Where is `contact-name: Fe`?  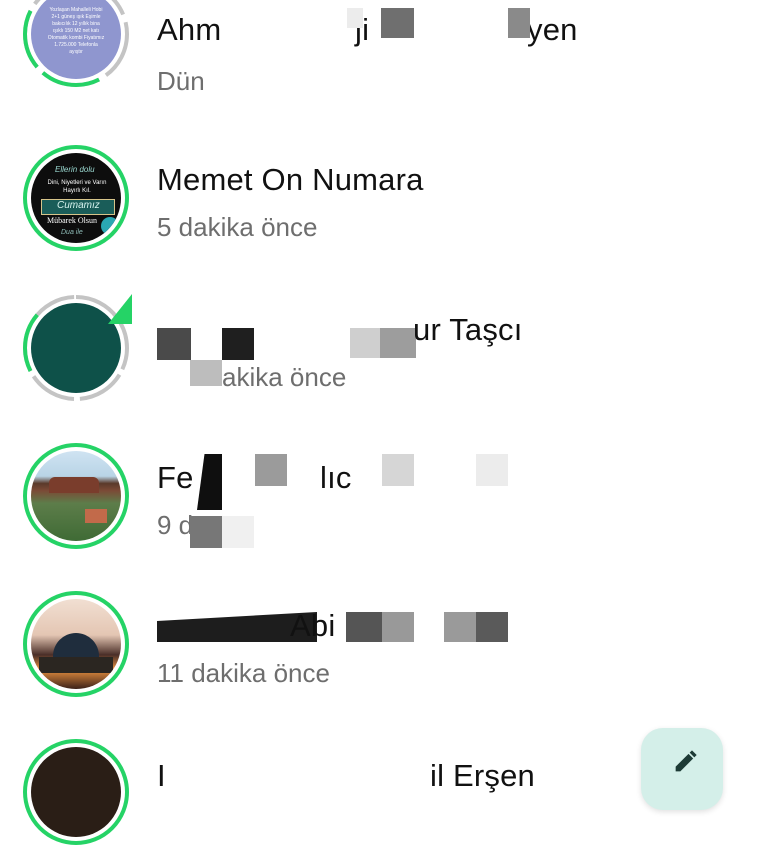
contact-name: Fe is located at coordinates (175, 477).